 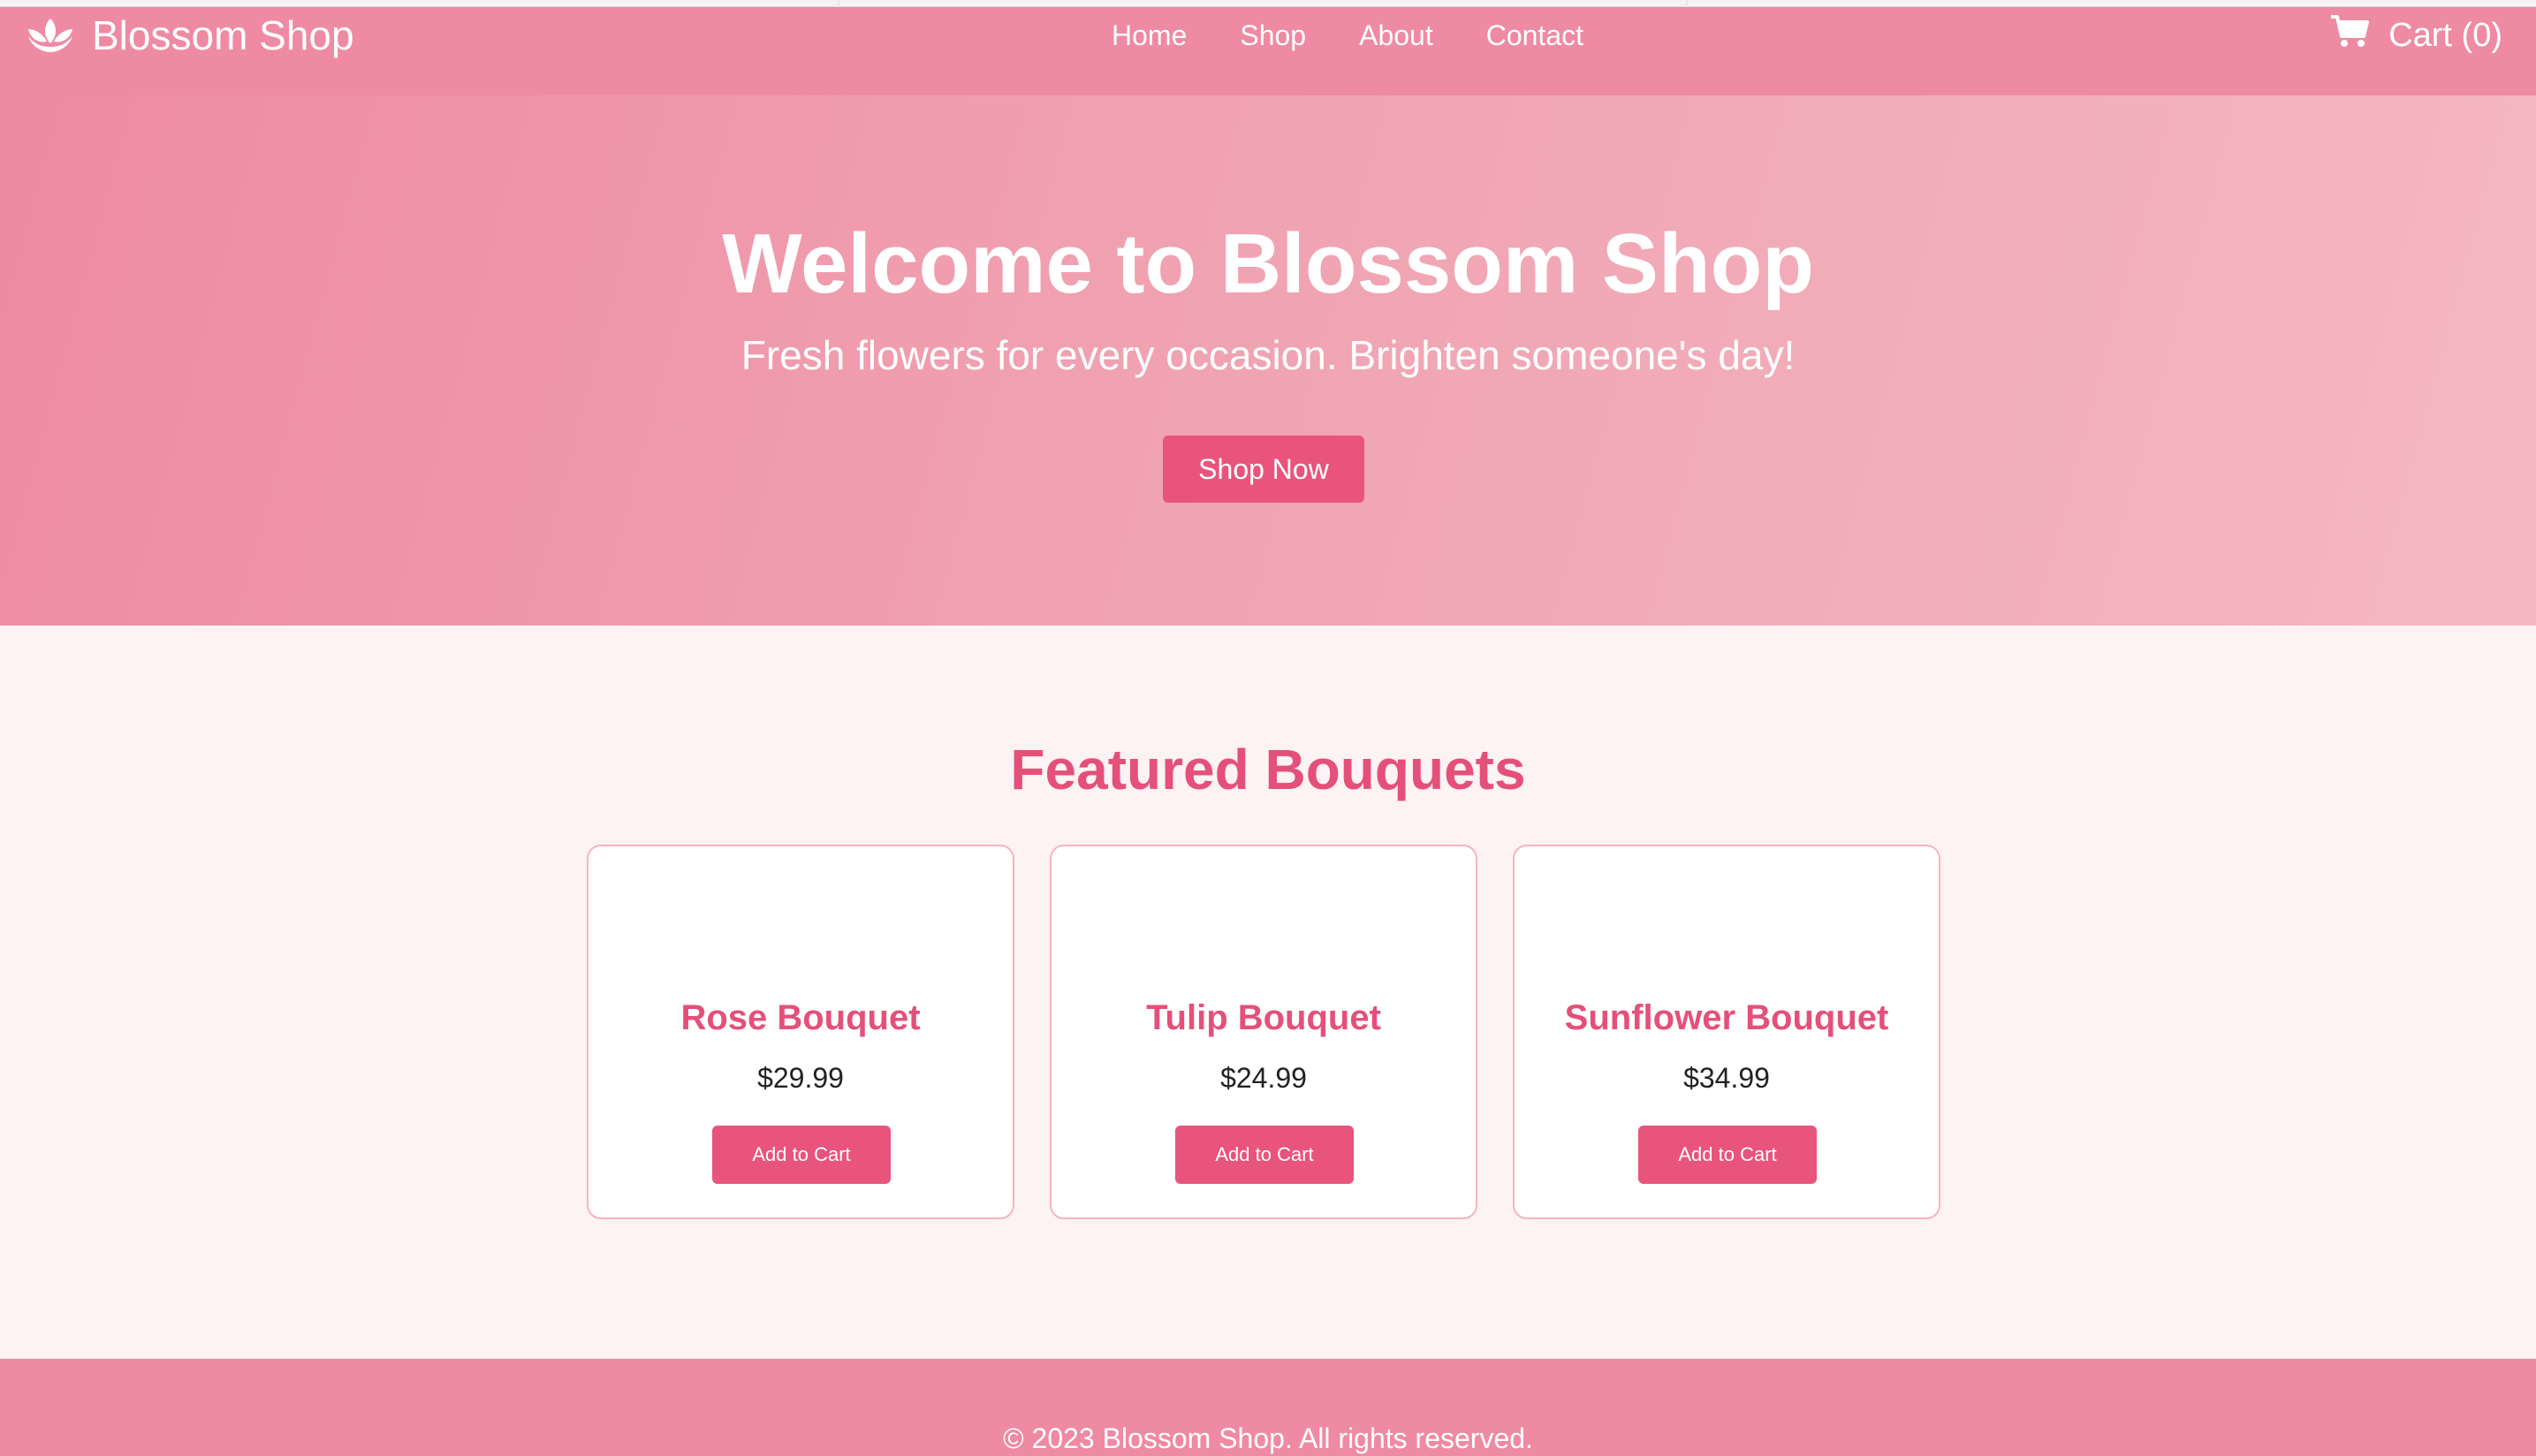 I want to click on brand: Blossom Shop, so click(x=190, y=35).